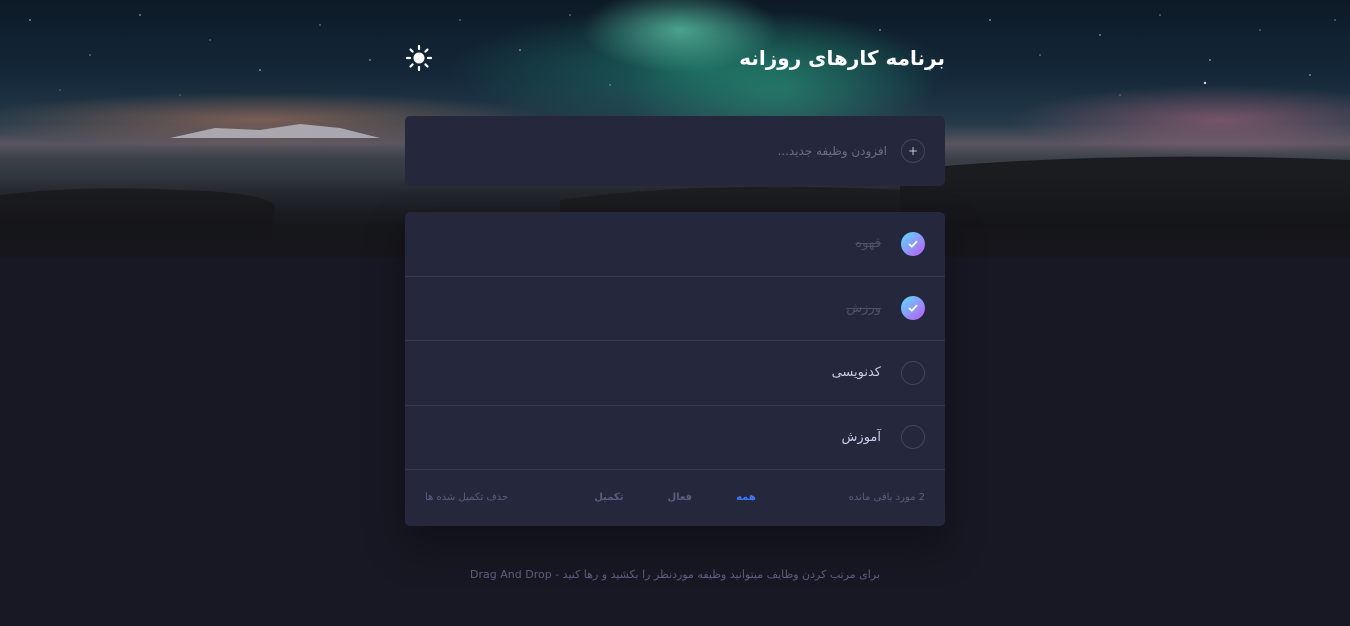  Describe the element at coordinates (675, 58) in the screenshot. I see `header: برنامه کارهای روزانه` at that location.